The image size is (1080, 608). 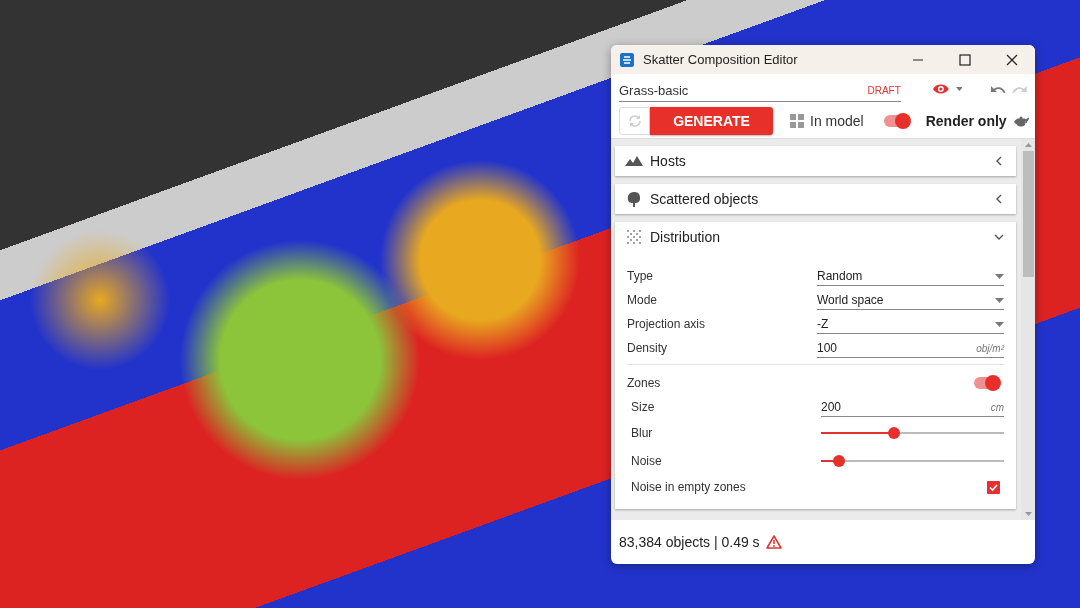 What do you see at coordinates (643, 407) in the screenshot?
I see `field-label: Size` at bounding box center [643, 407].